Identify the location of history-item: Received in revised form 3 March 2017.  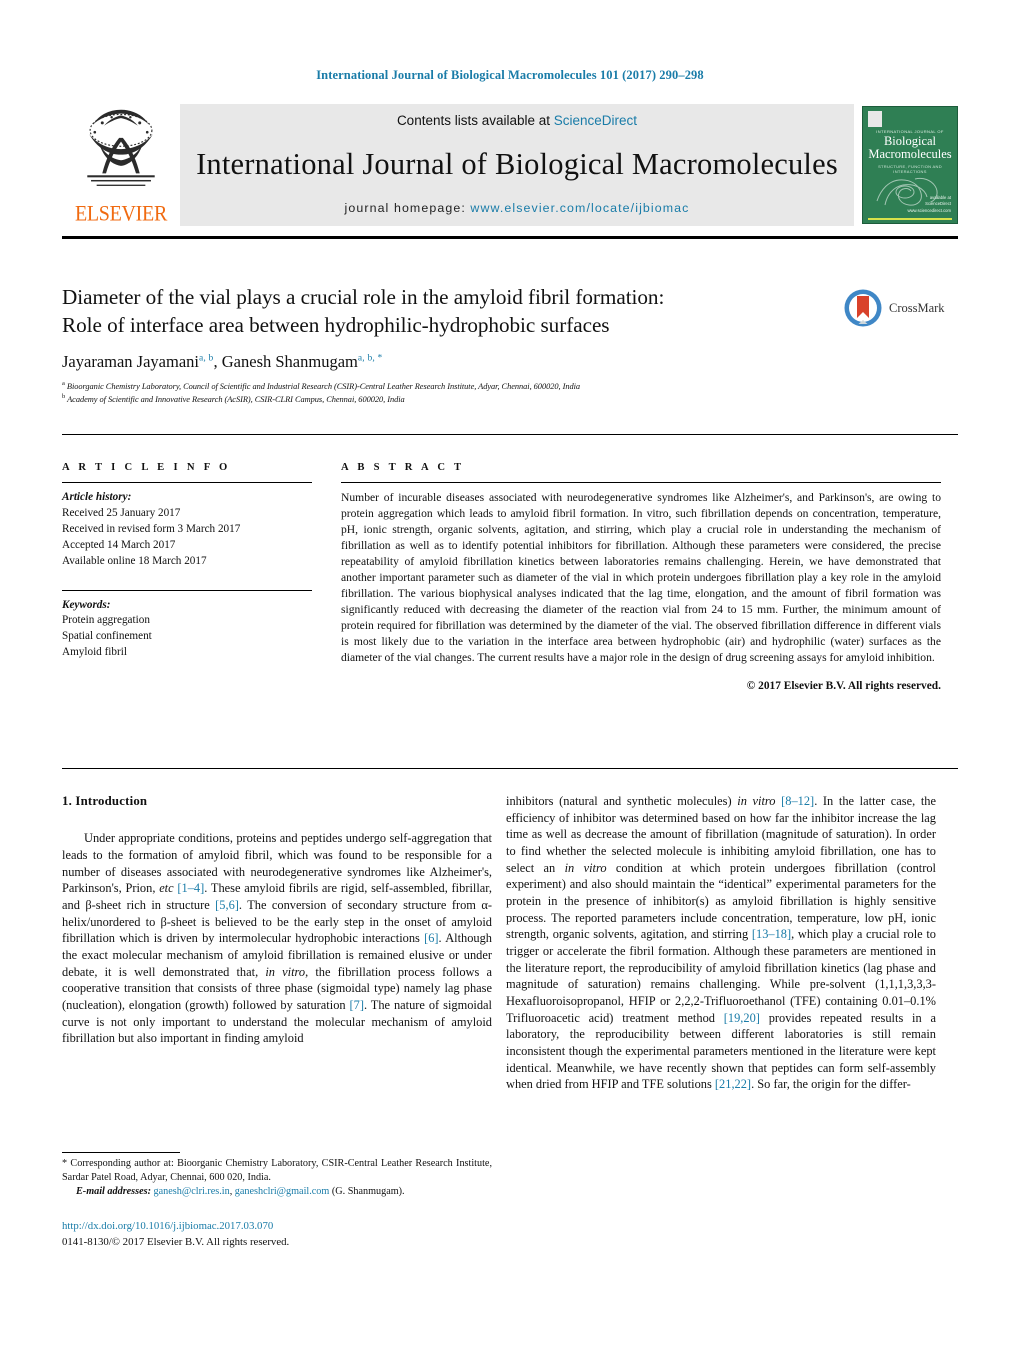
(151, 528).